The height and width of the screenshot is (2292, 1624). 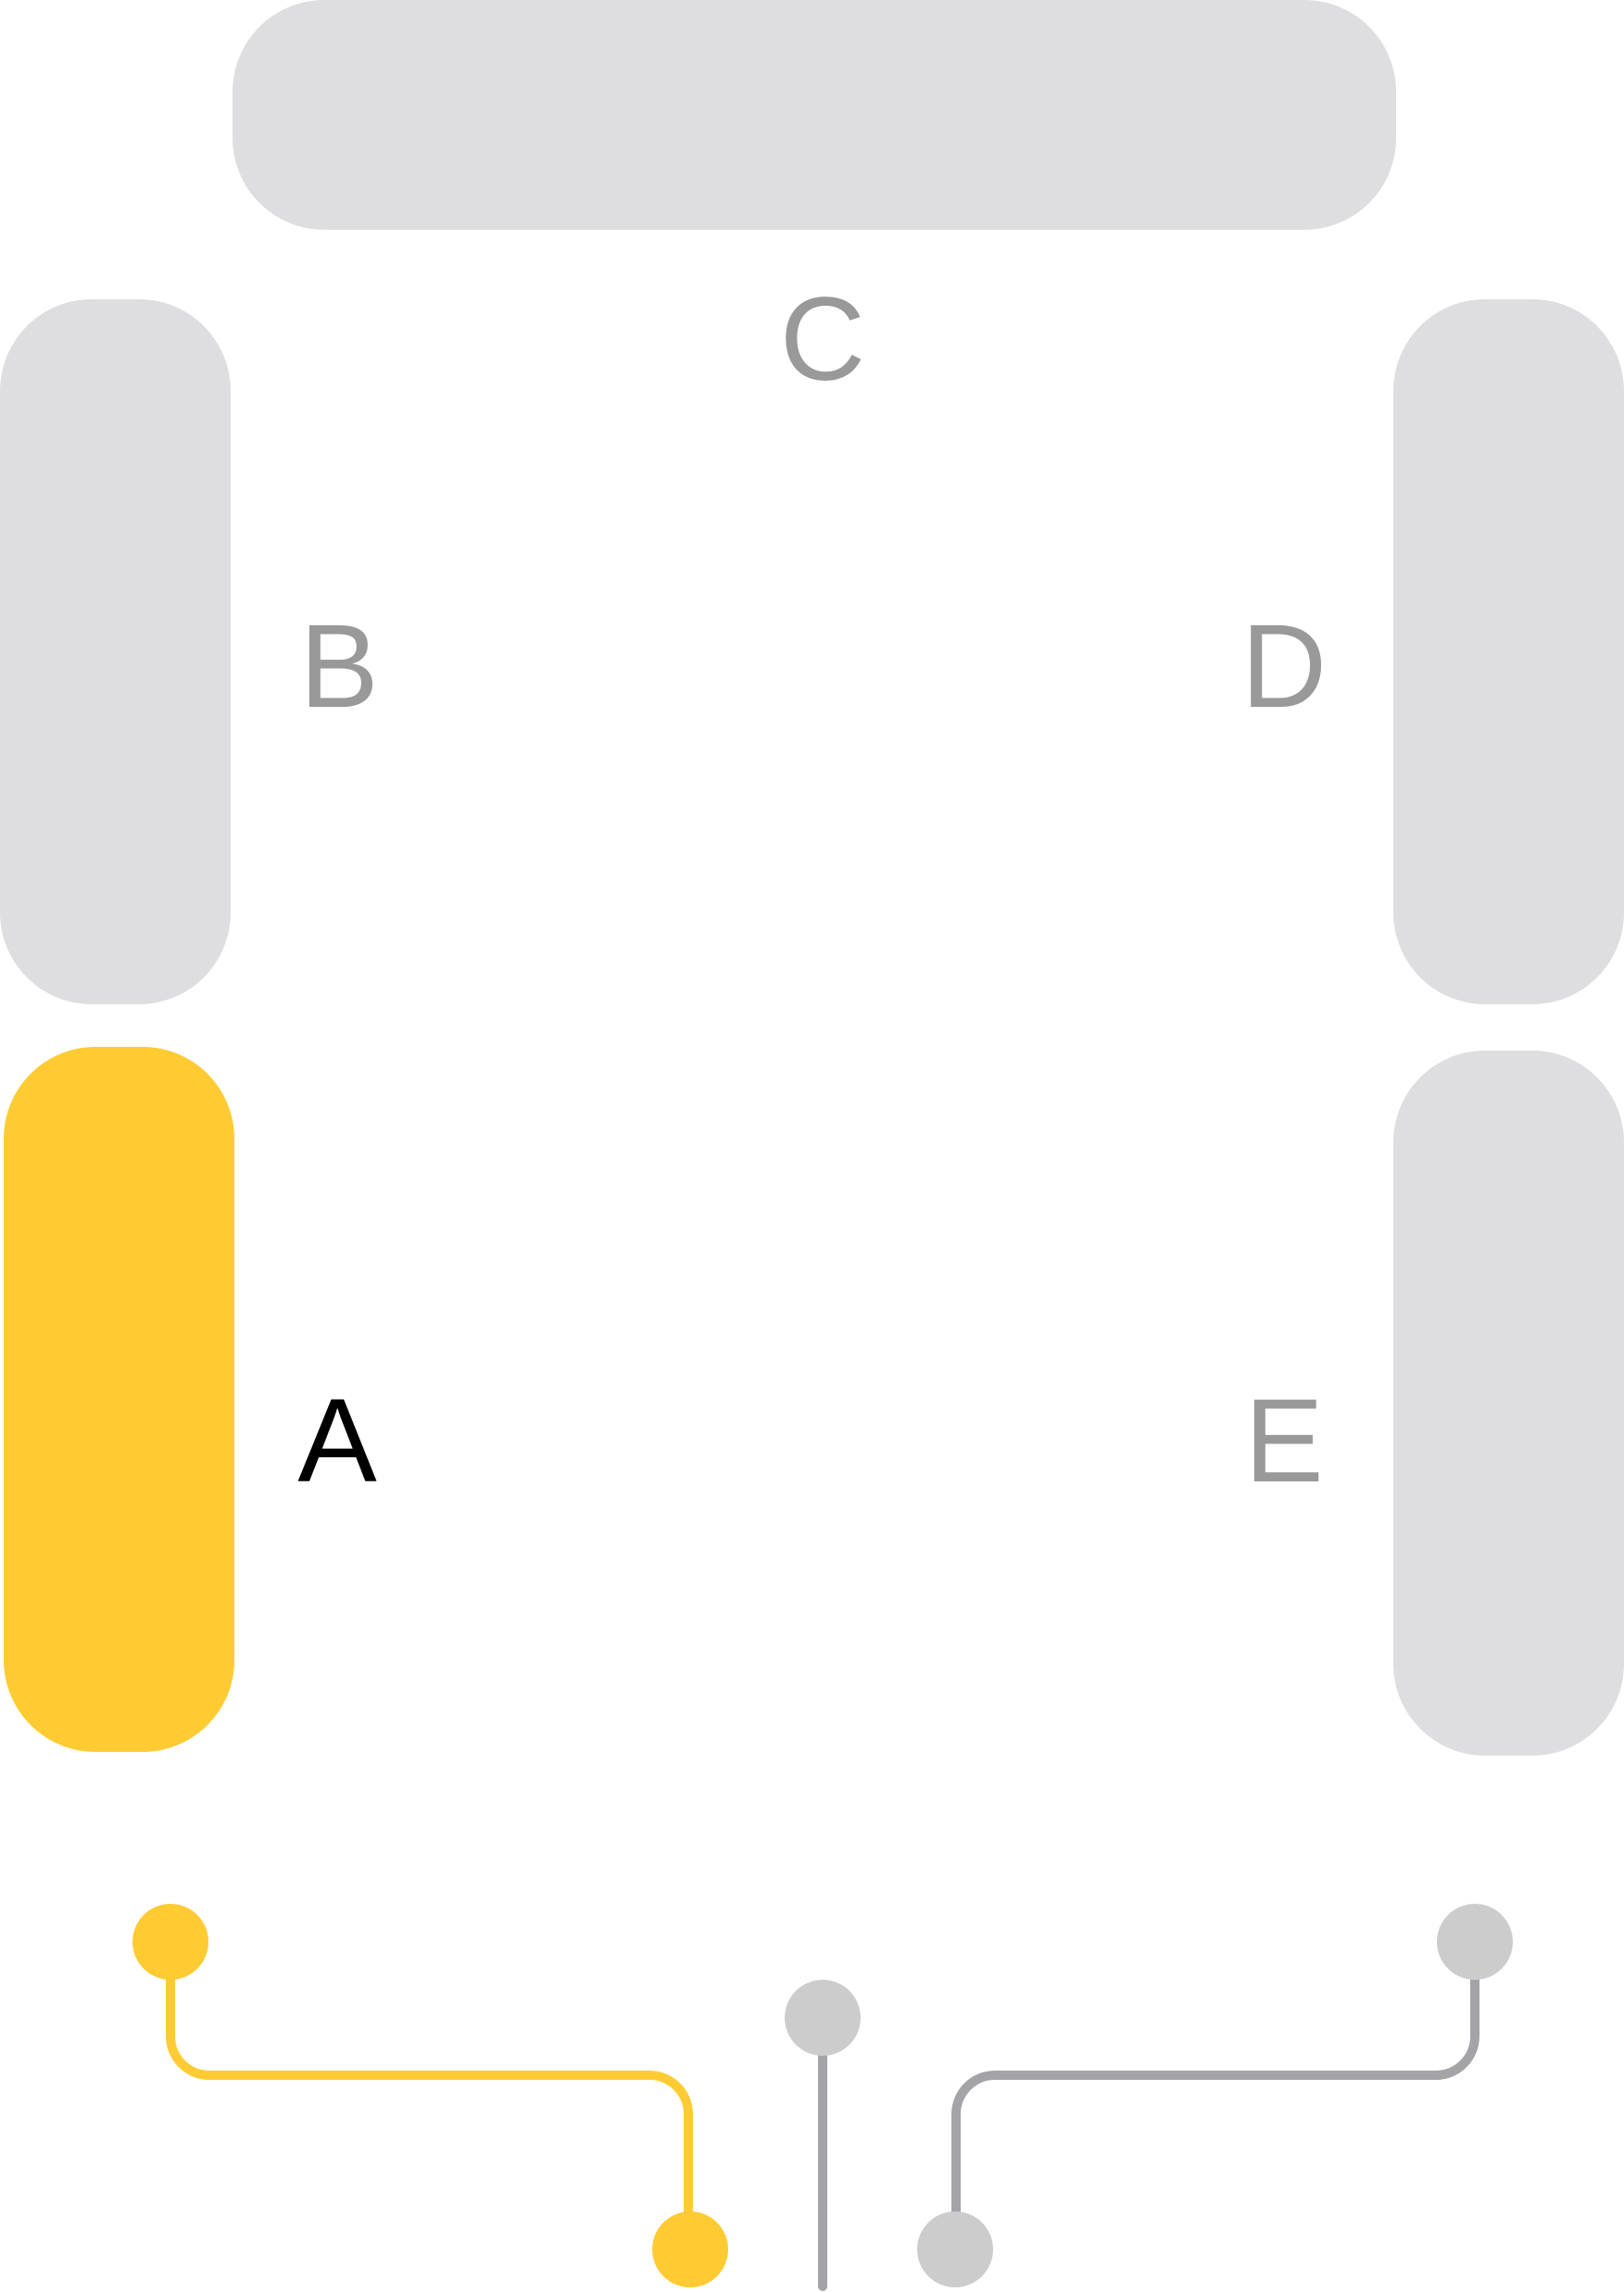 I want to click on segment-b, so click(x=115, y=651).